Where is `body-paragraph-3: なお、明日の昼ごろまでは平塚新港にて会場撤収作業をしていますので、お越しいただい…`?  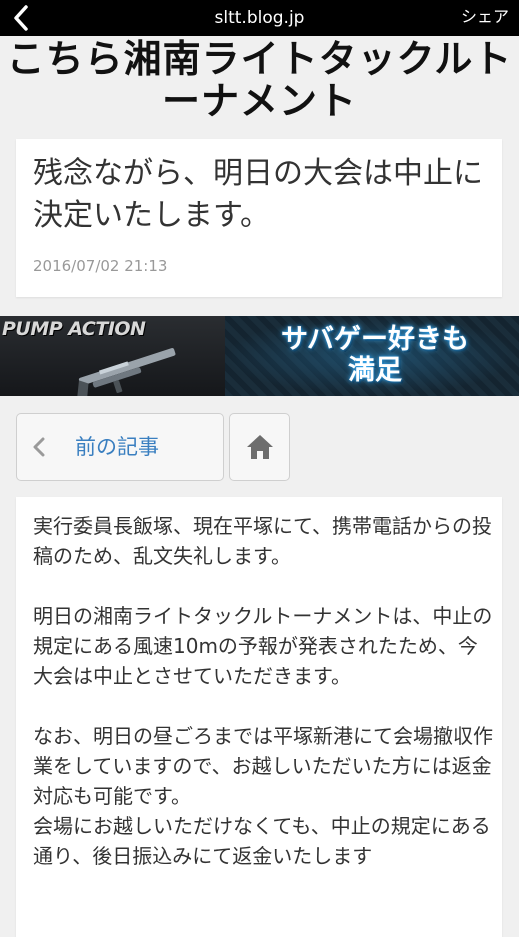 body-paragraph-3: なお、明日の昼ごろまでは平塚新港にて会場撤収作業をしていますので、お越しいただい… is located at coordinates (263, 766).